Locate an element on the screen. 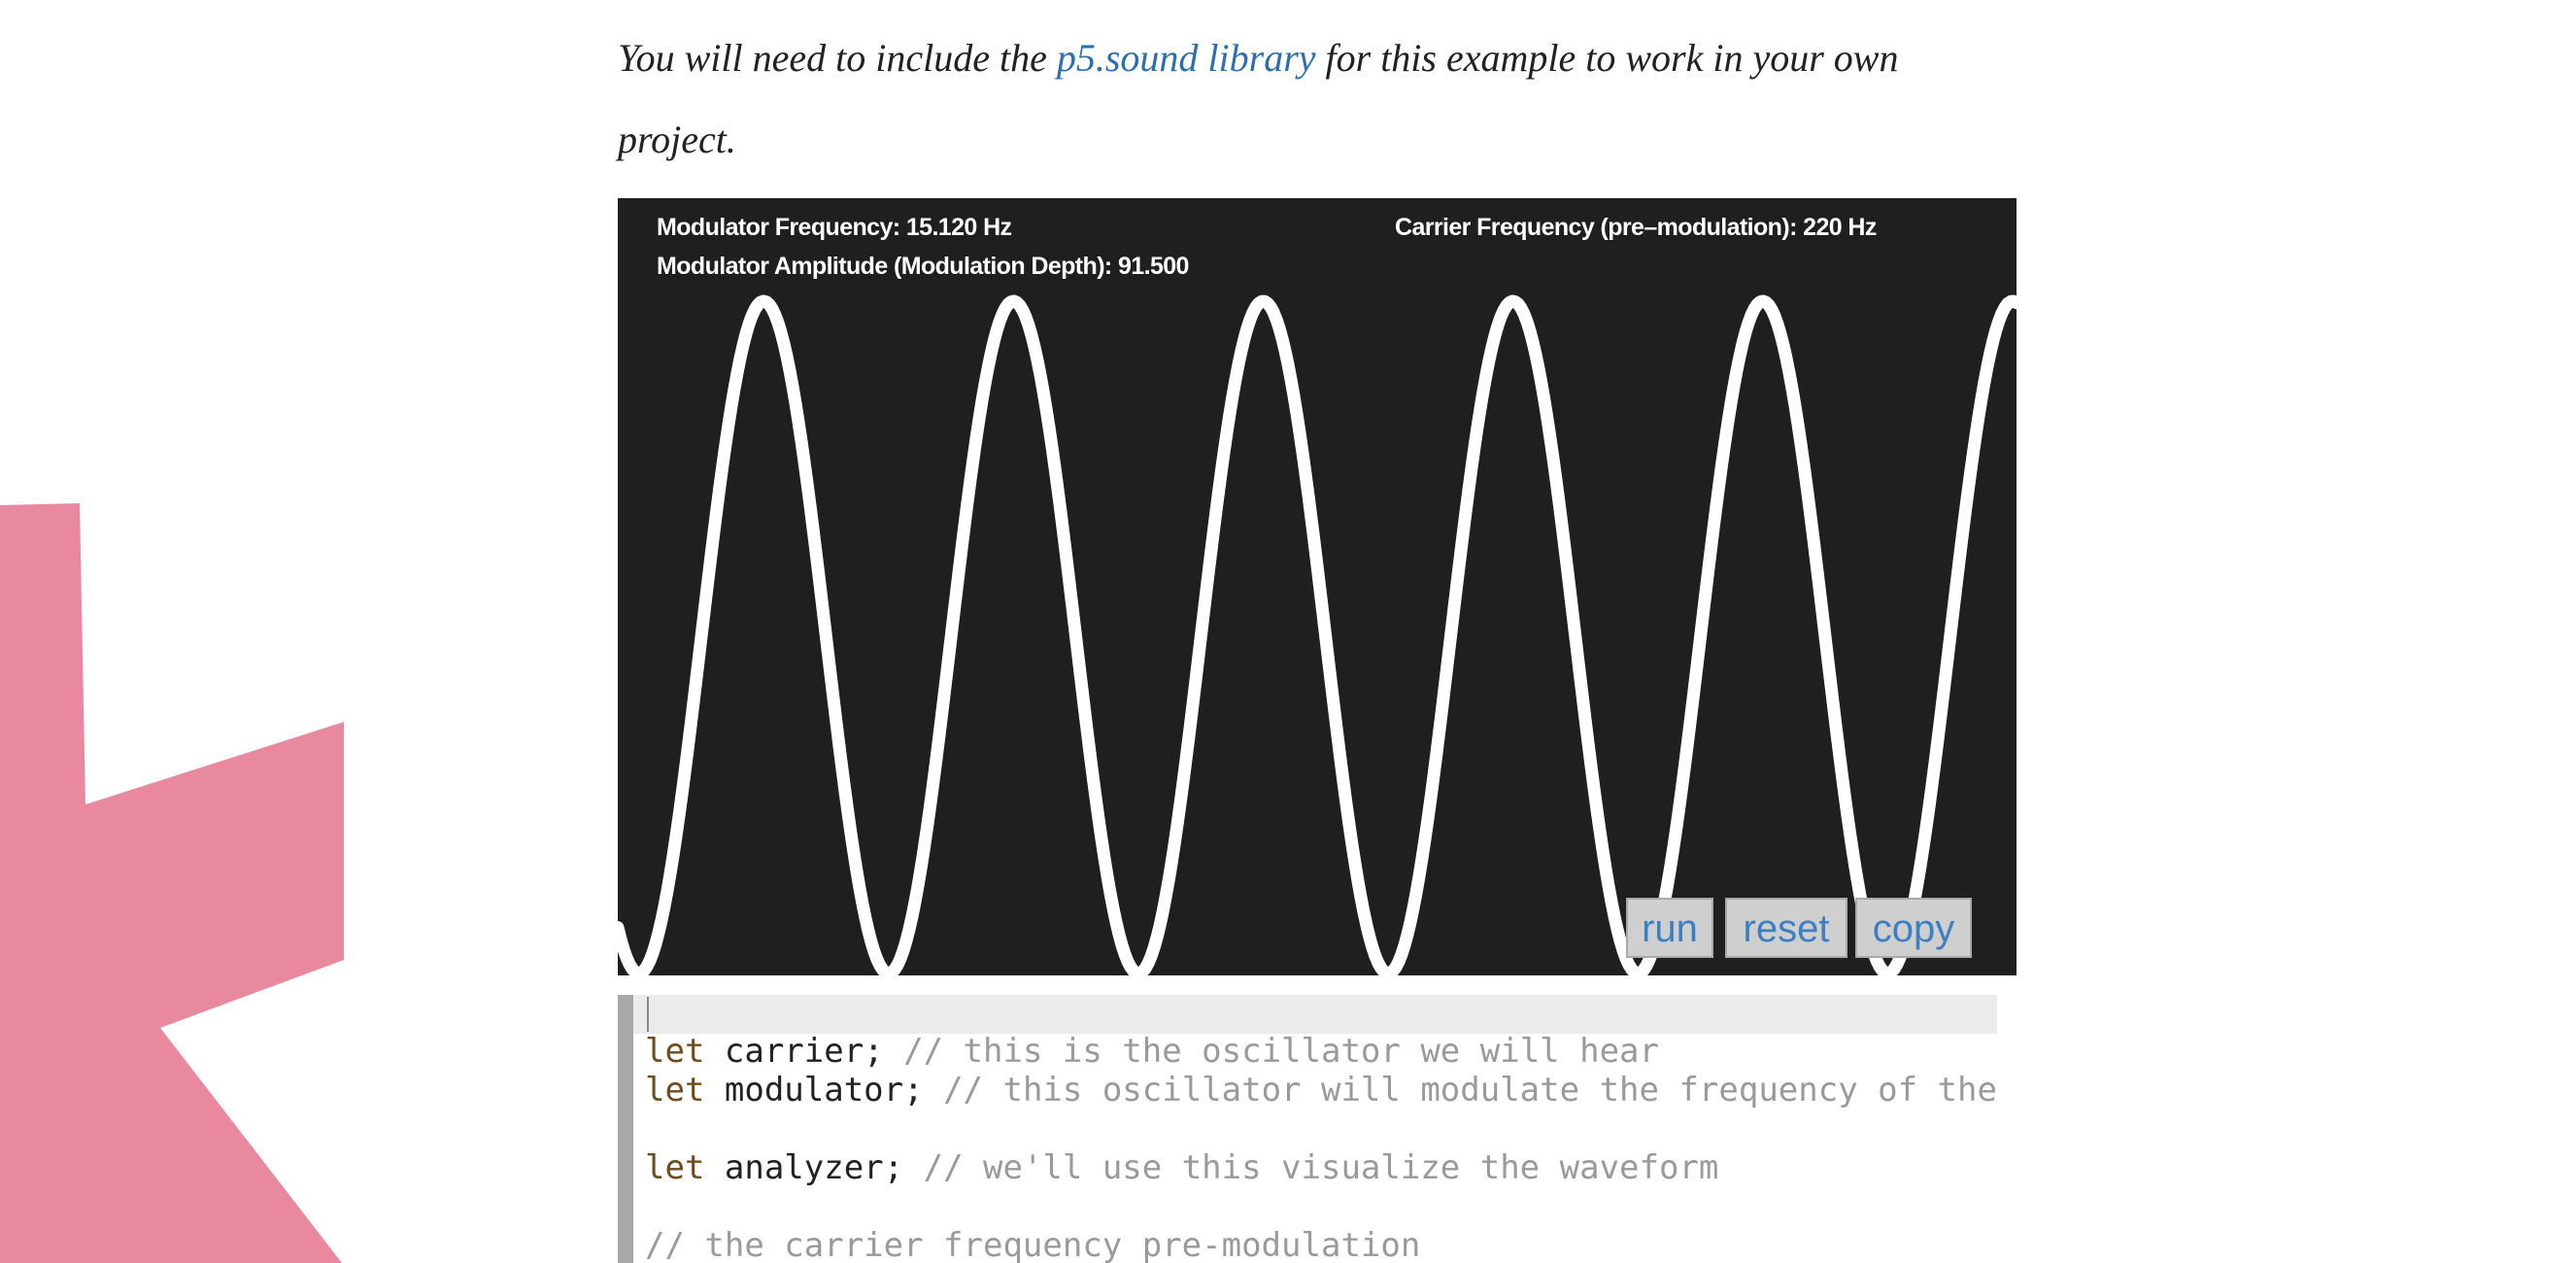  editor-gutter is located at coordinates (625, 1129).